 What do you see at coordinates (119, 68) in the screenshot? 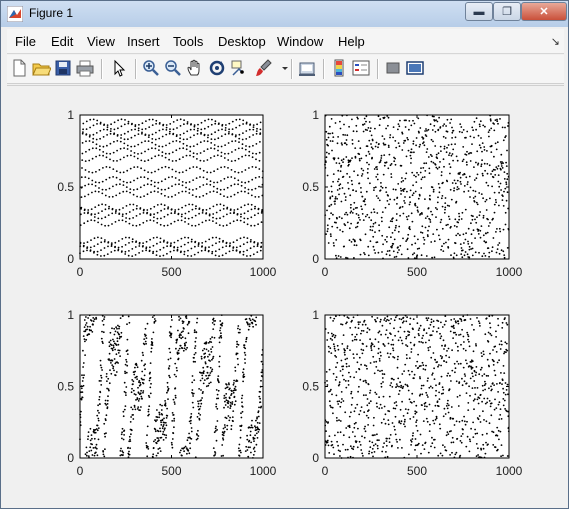
I see `pointer-icon` at bounding box center [119, 68].